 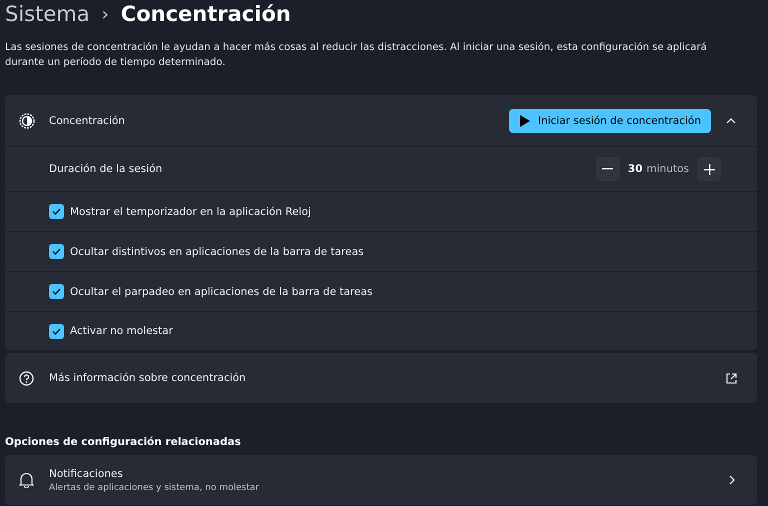 I want to click on minus-icon, so click(x=608, y=169).